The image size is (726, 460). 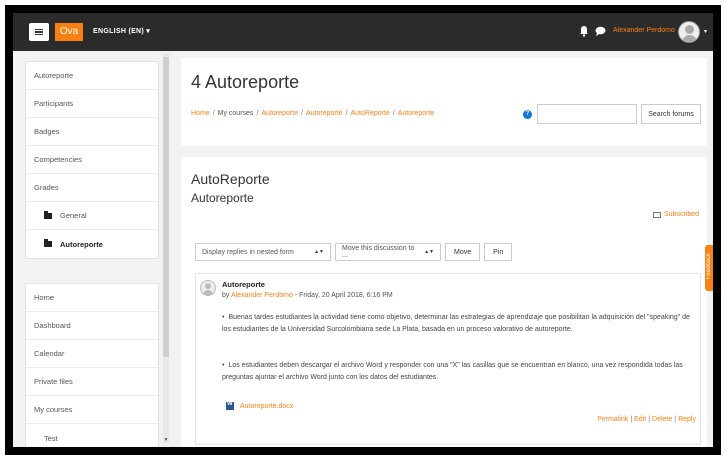 What do you see at coordinates (243, 284) in the screenshot?
I see `post-subject: Autoreporte` at bounding box center [243, 284].